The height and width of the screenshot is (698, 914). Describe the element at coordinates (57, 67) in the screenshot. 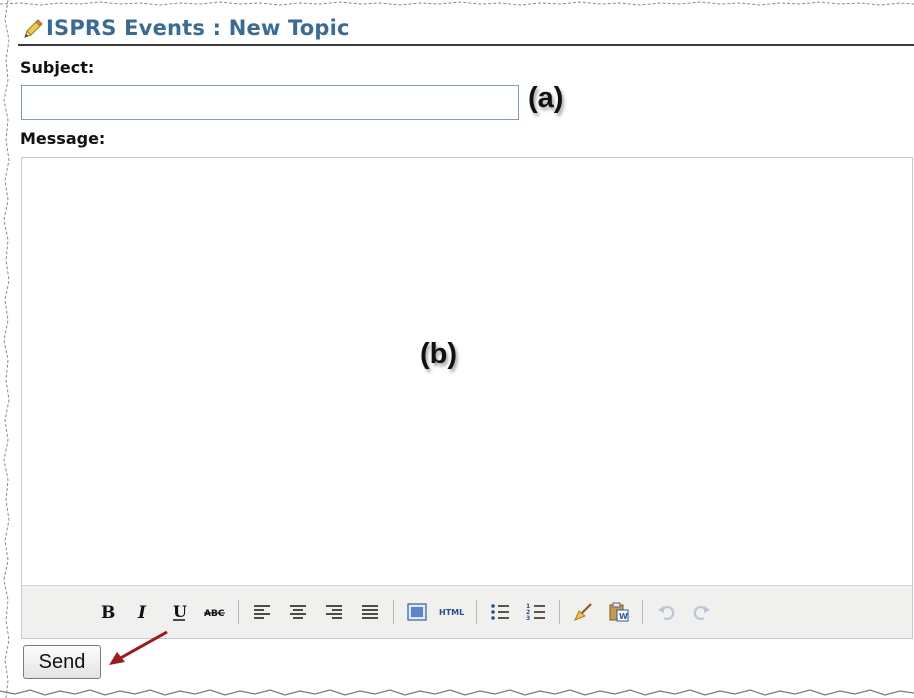

I see `subject-label: Subject:` at that location.